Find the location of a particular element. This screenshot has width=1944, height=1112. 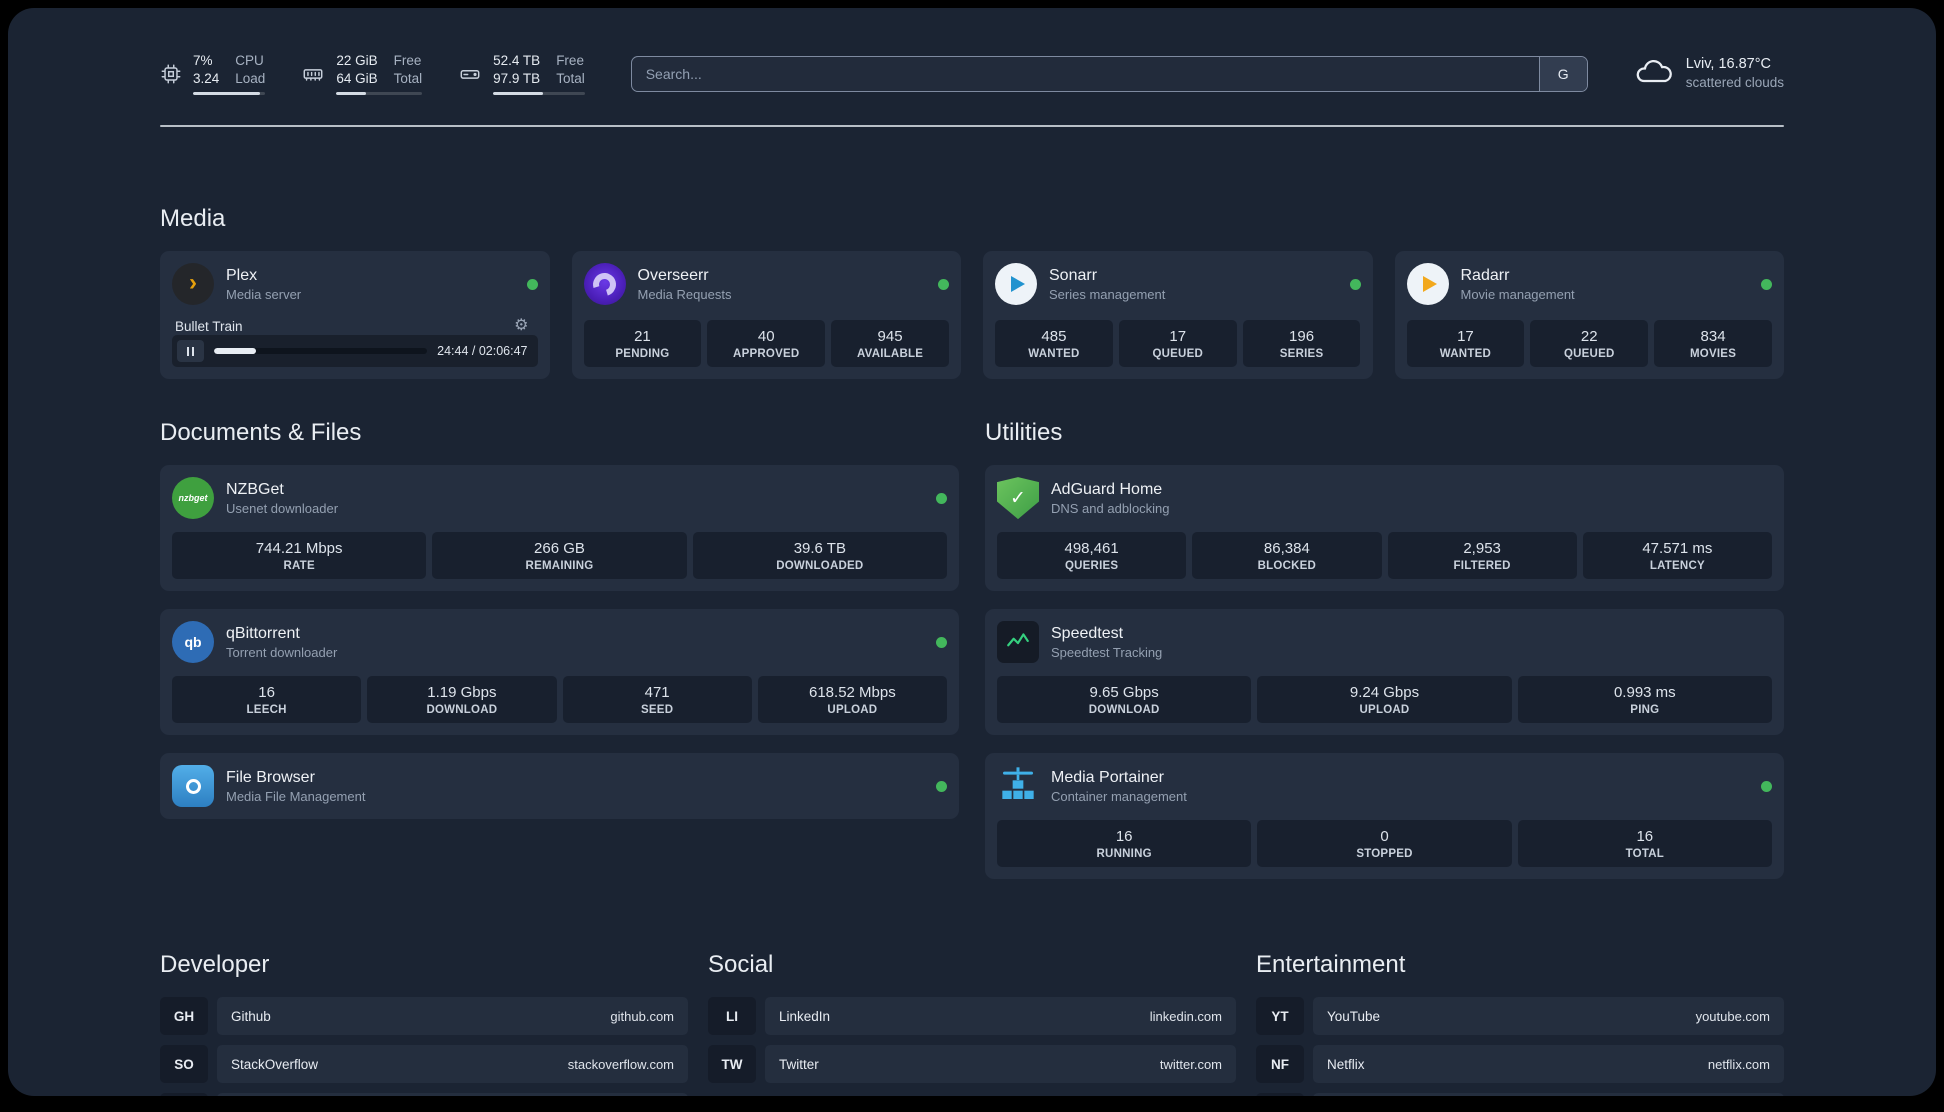

bookmark-row: NF Netflix netflix.com is located at coordinates (1520, 1064).